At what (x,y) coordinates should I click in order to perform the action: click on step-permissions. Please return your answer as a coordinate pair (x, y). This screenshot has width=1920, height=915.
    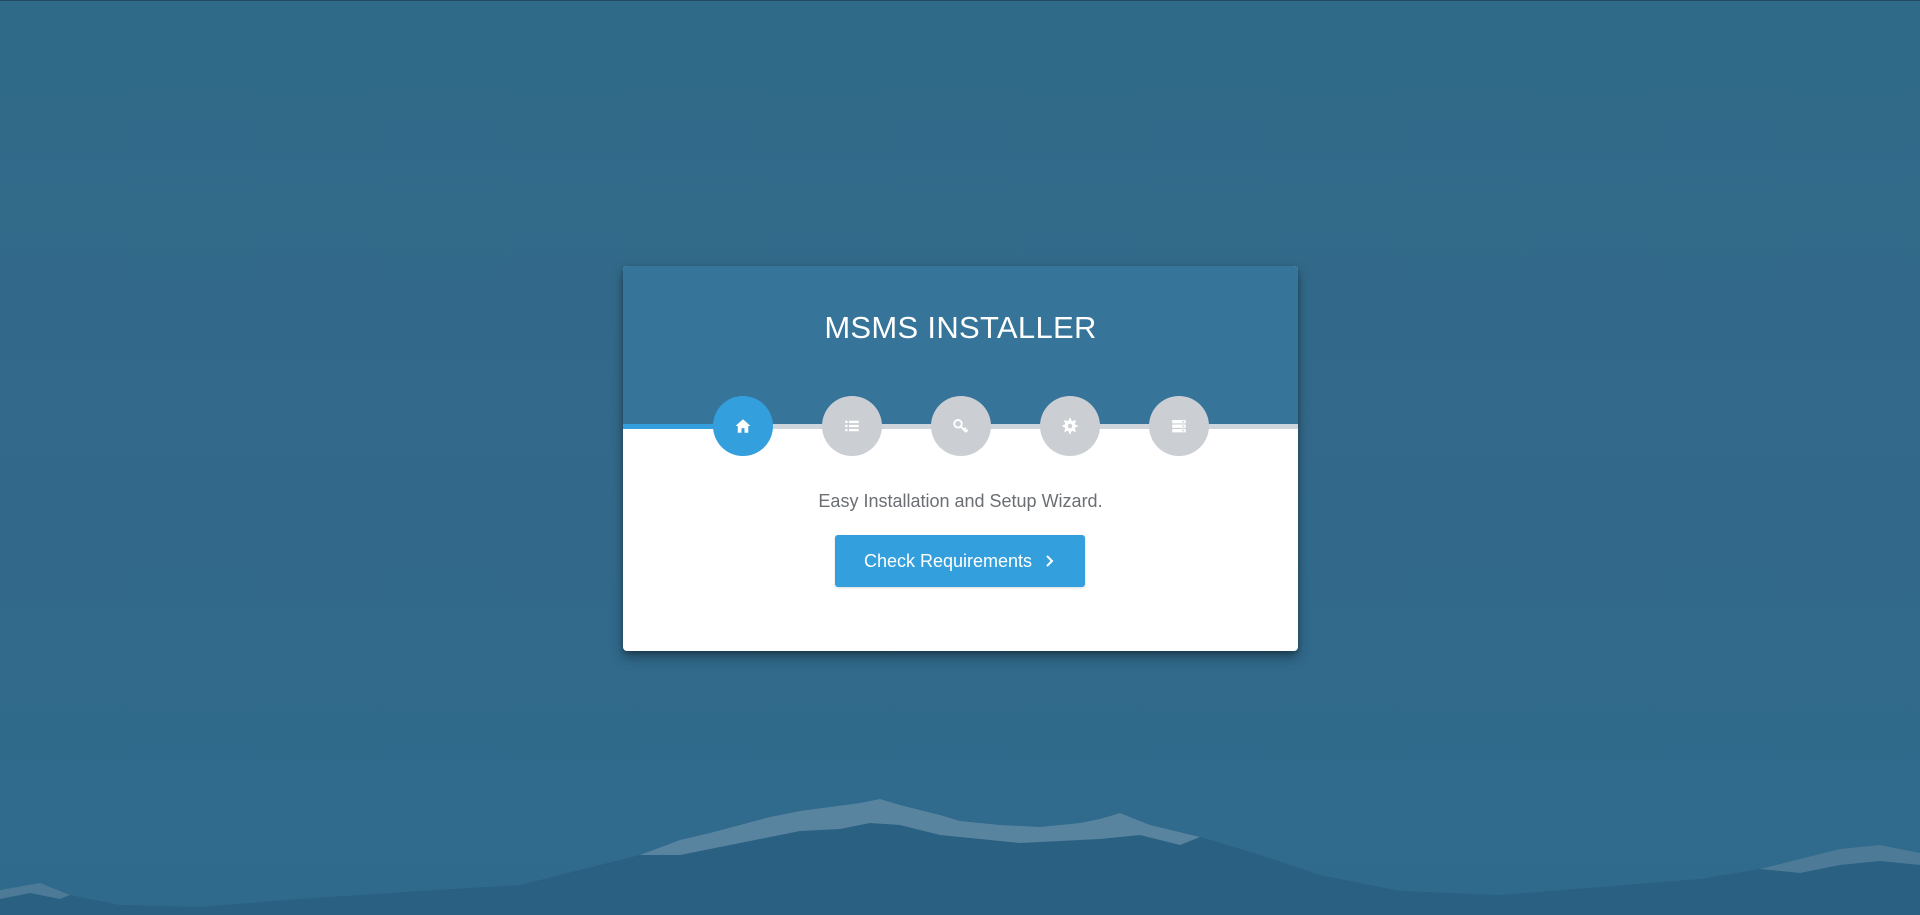
    Looking at the image, I should click on (961, 426).